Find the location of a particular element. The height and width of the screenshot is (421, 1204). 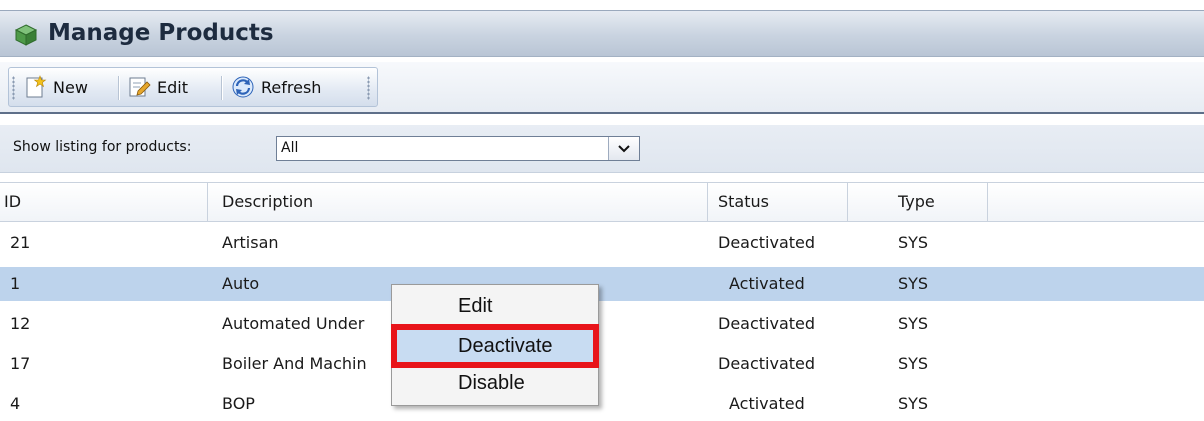

chevron-down-icon is located at coordinates (624, 148).